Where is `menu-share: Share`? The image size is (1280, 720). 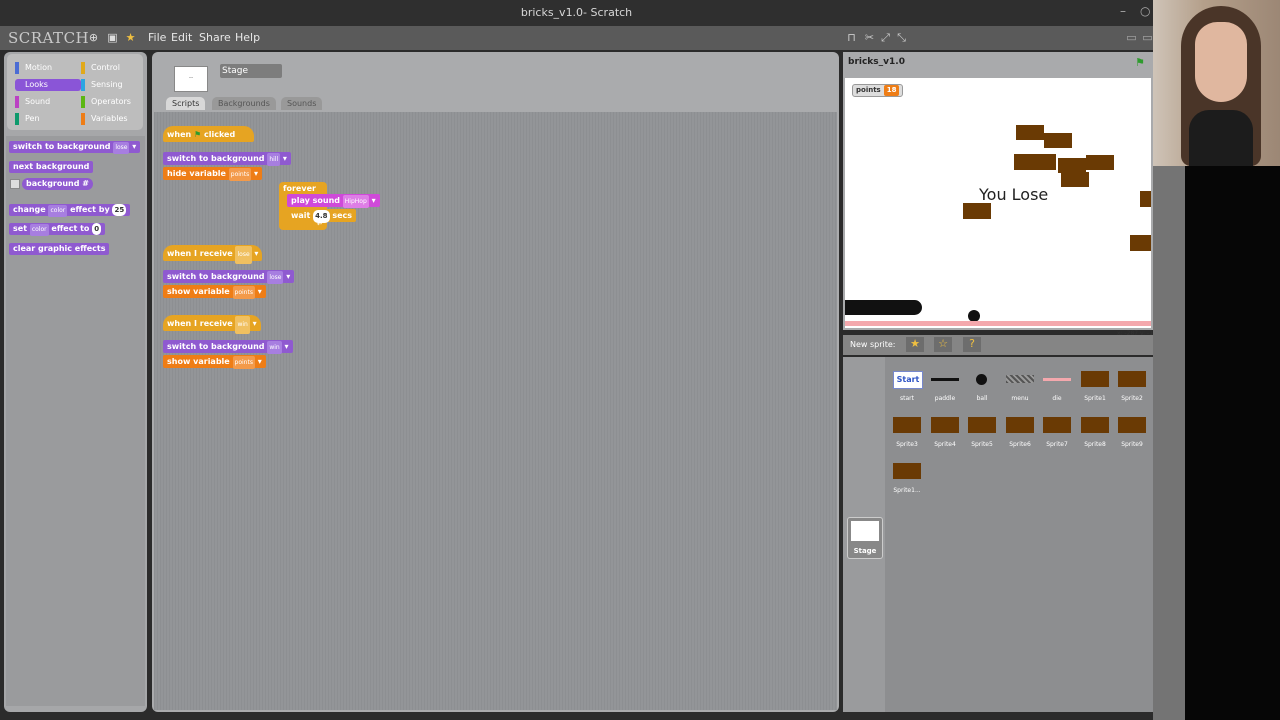 menu-share: Share is located at coordinates (215, 37).